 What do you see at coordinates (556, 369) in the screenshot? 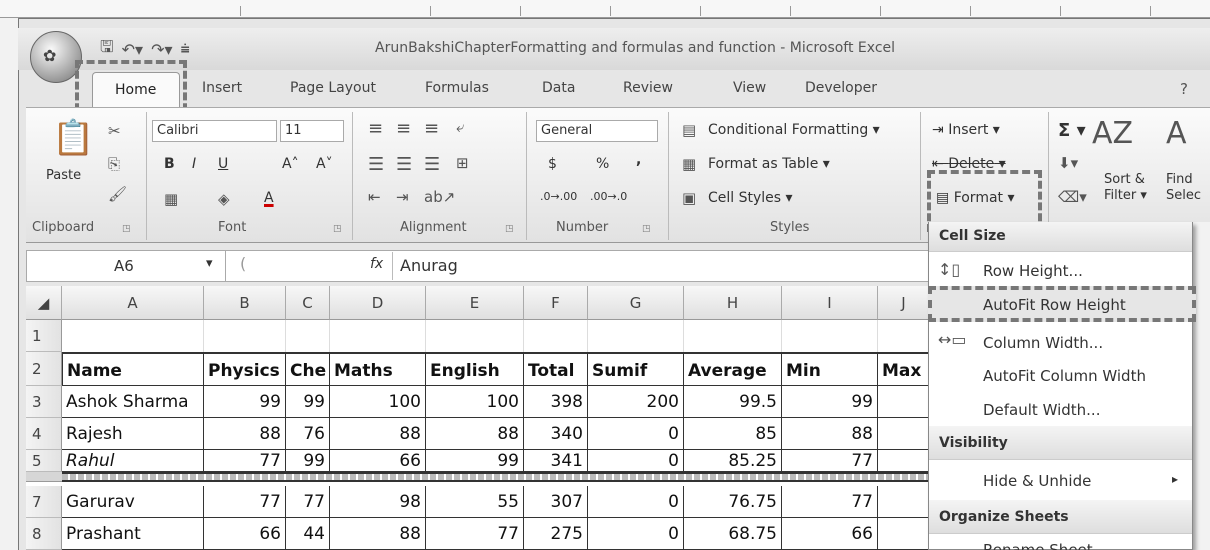
I see `cell-f2: Total` at bounding box center [556, 369].